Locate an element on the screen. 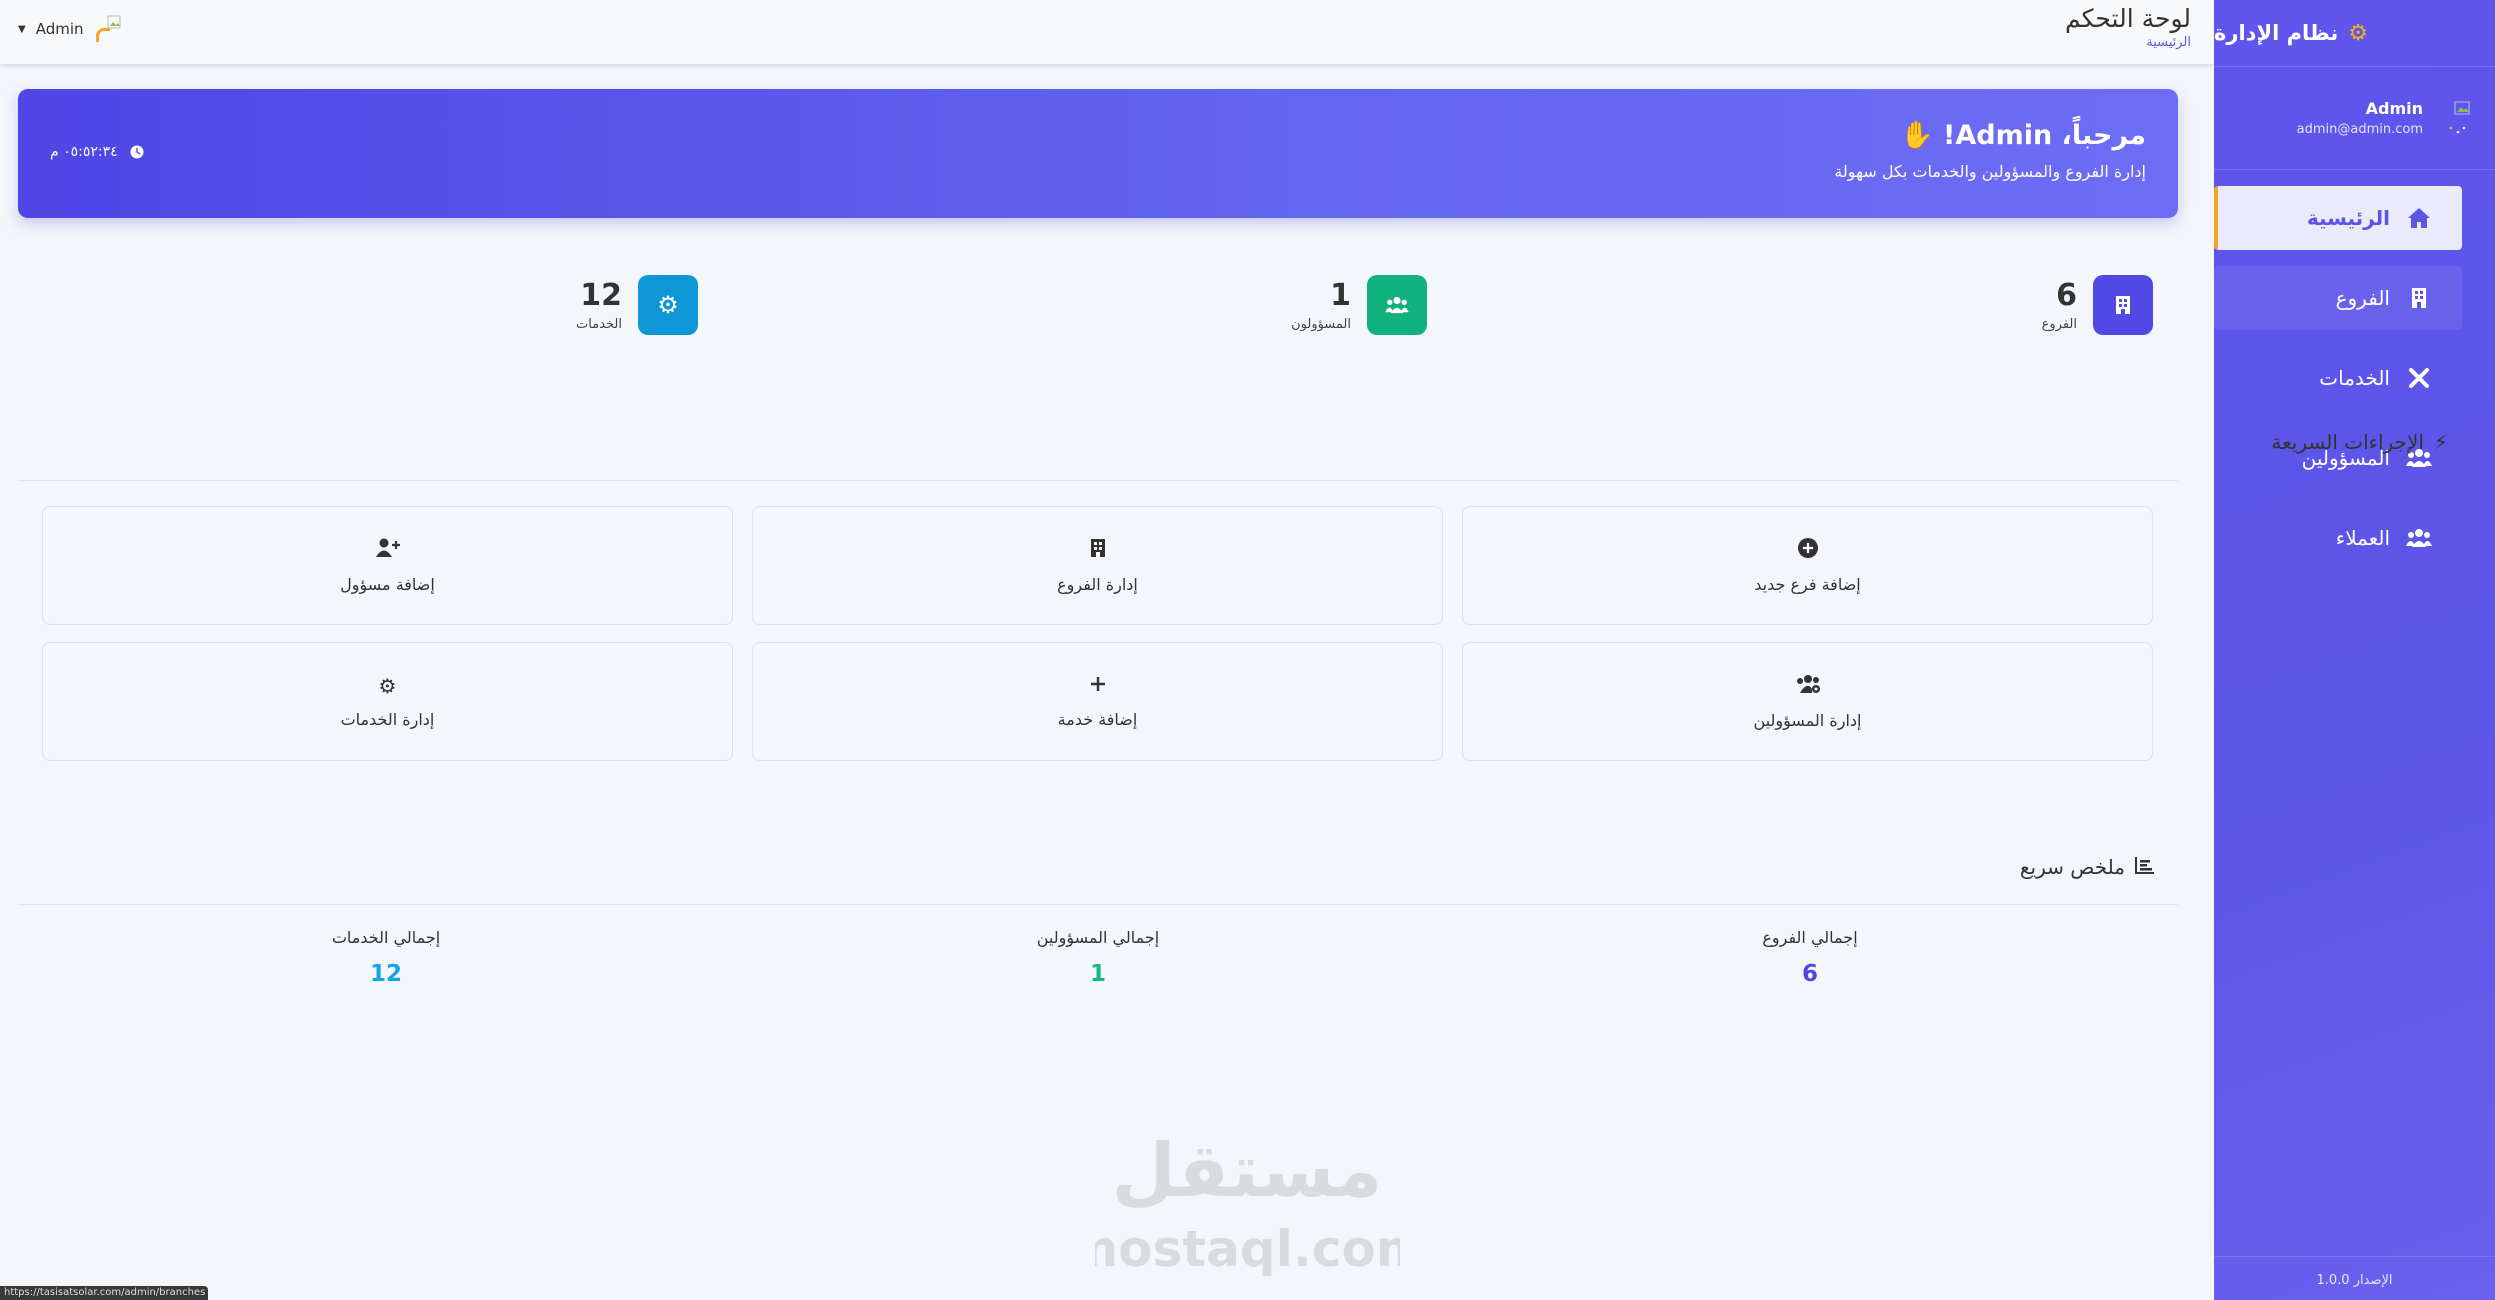 This screenshot has width=2495, height=1300. user-menu-label: Admin is located at coordinates (59, 29).